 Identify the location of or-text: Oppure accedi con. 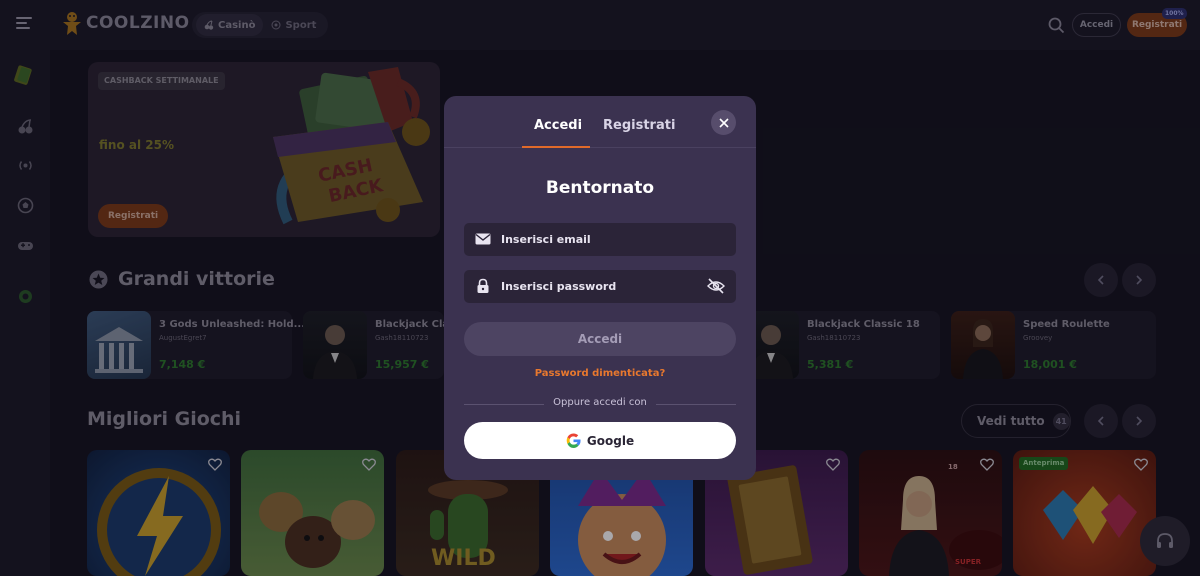
(600, 402).